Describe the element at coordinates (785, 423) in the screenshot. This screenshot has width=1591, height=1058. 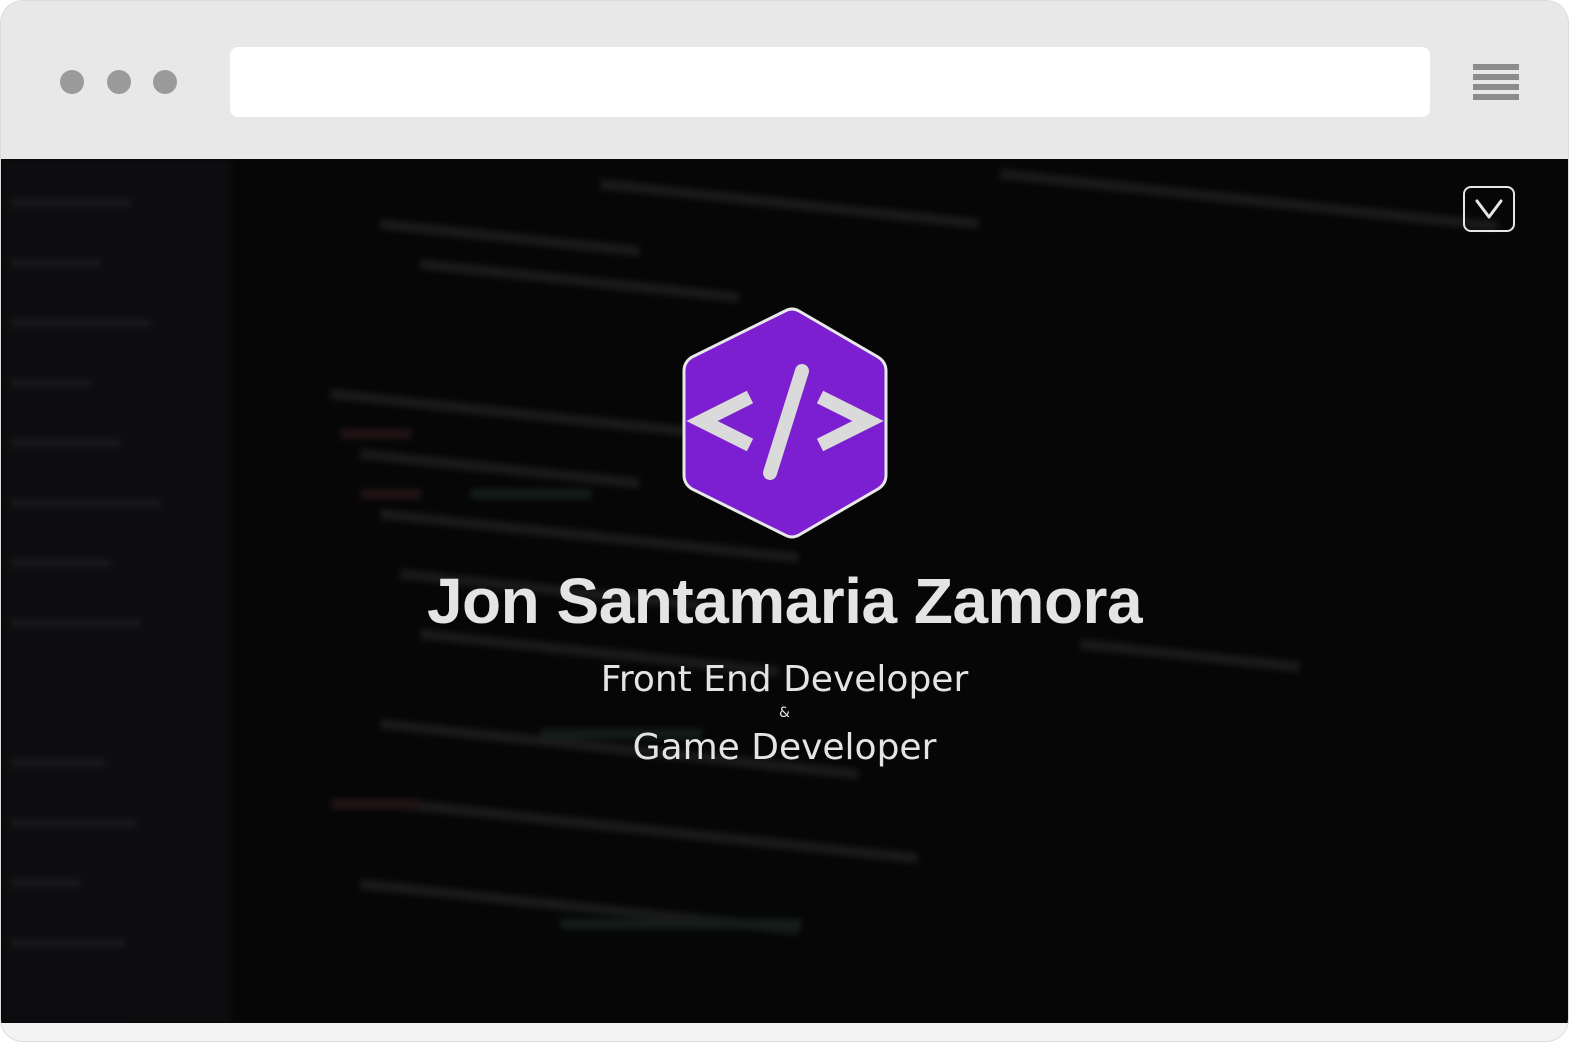
I see `code-brackets-icon` at that location.